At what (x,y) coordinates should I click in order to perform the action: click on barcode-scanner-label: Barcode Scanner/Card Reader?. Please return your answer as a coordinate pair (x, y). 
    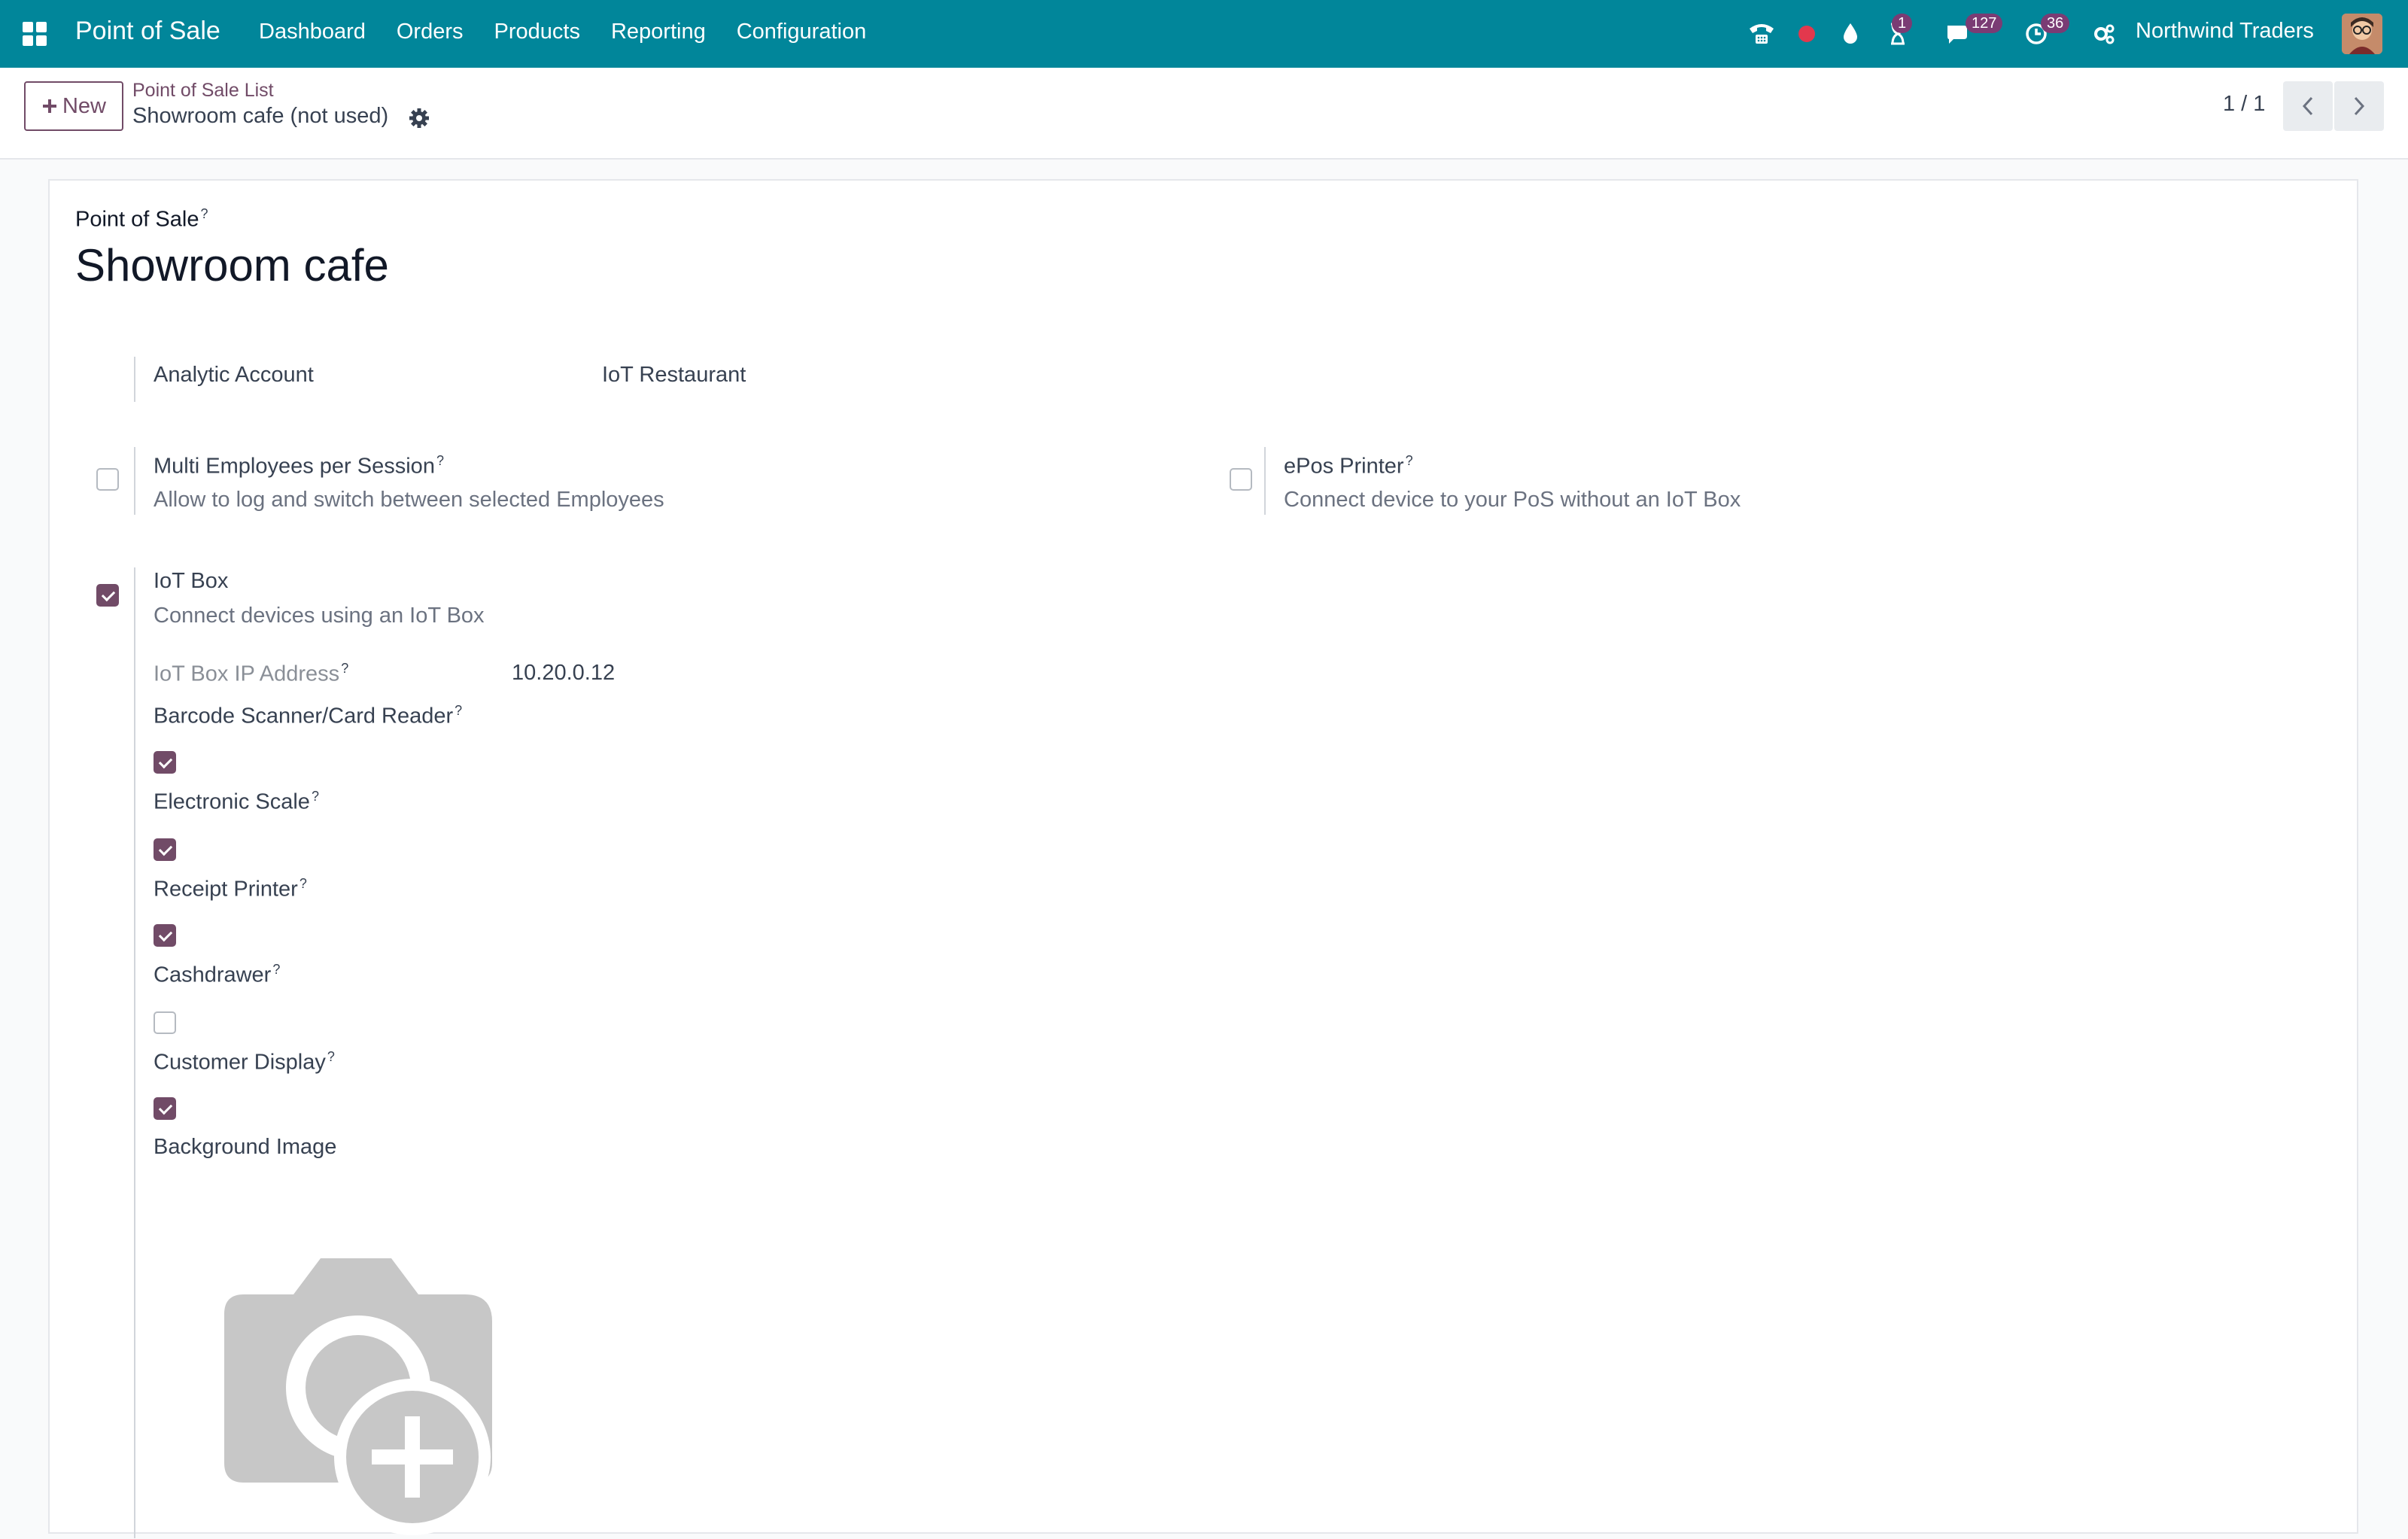
    Looking at the image, I should click on (308, 716).